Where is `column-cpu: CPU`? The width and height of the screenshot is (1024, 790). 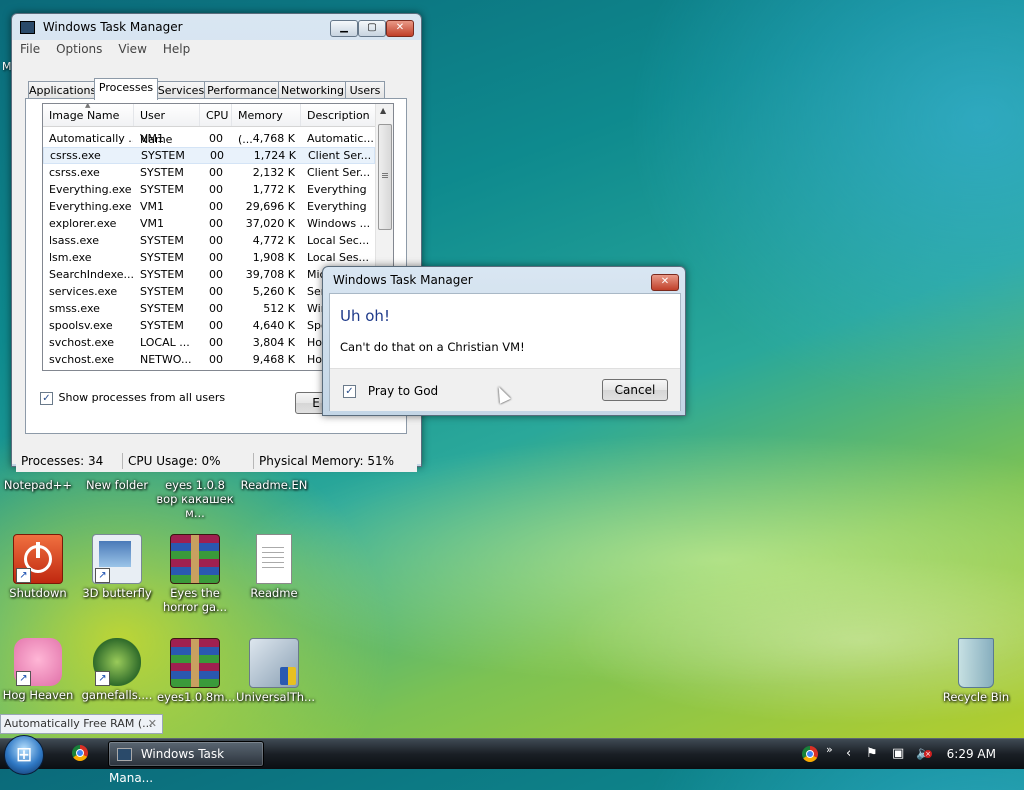
column-cpu: CPU is located at coordinates (216, 115).